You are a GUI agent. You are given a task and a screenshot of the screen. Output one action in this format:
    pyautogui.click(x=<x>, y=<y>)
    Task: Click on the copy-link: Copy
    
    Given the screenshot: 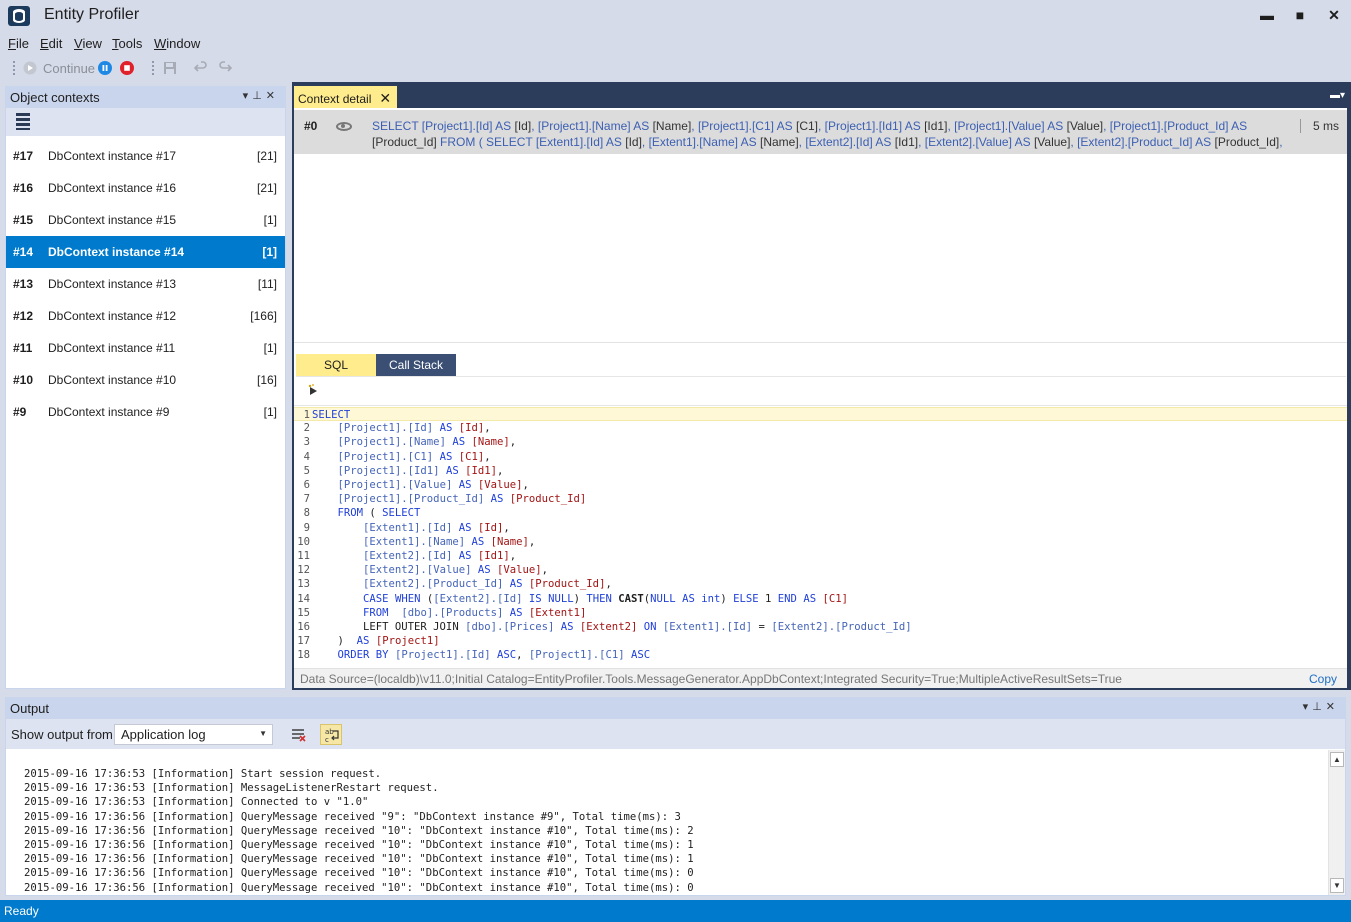 What is the action you would take?
    pyautogui.click(x=1323, y=679)
    